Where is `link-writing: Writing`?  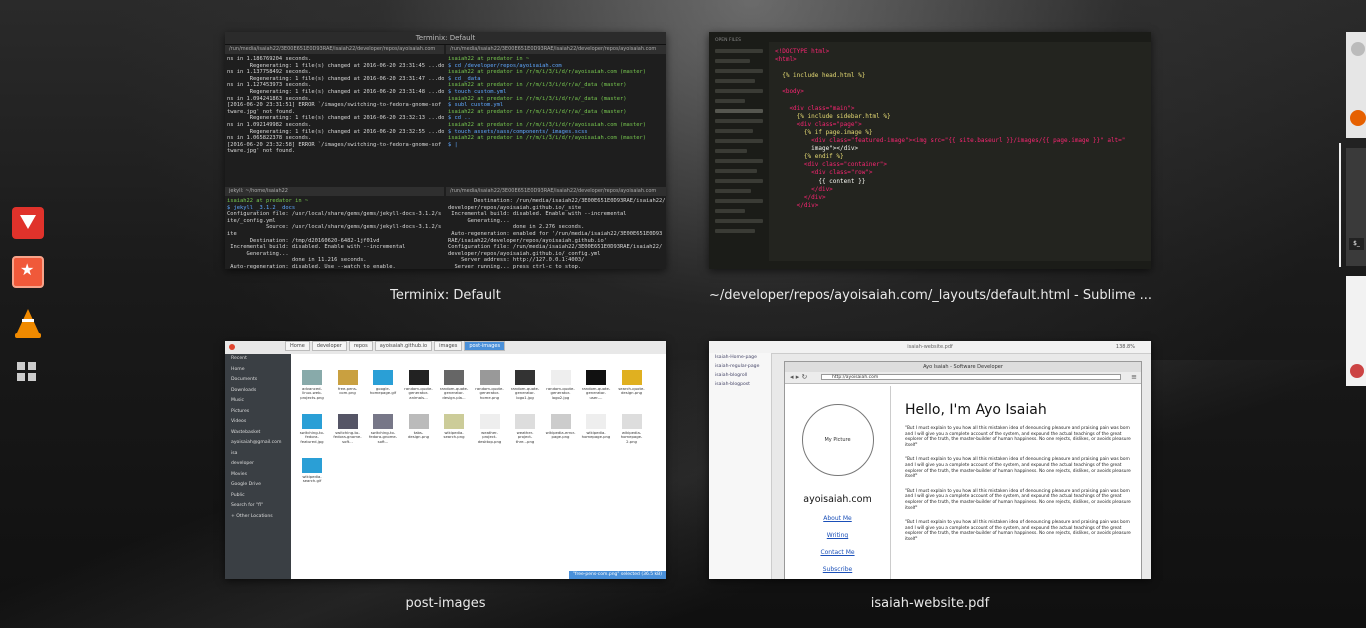
link-writing: Writing is located at coordinates (837, 535).